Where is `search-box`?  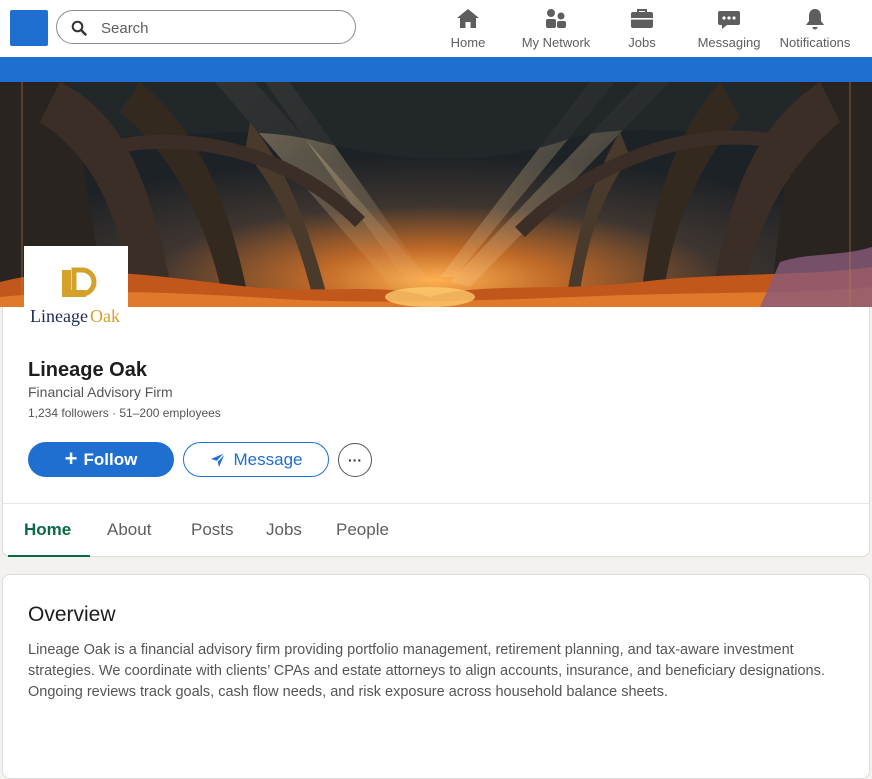
search-box is located at coordinates (206, 27).